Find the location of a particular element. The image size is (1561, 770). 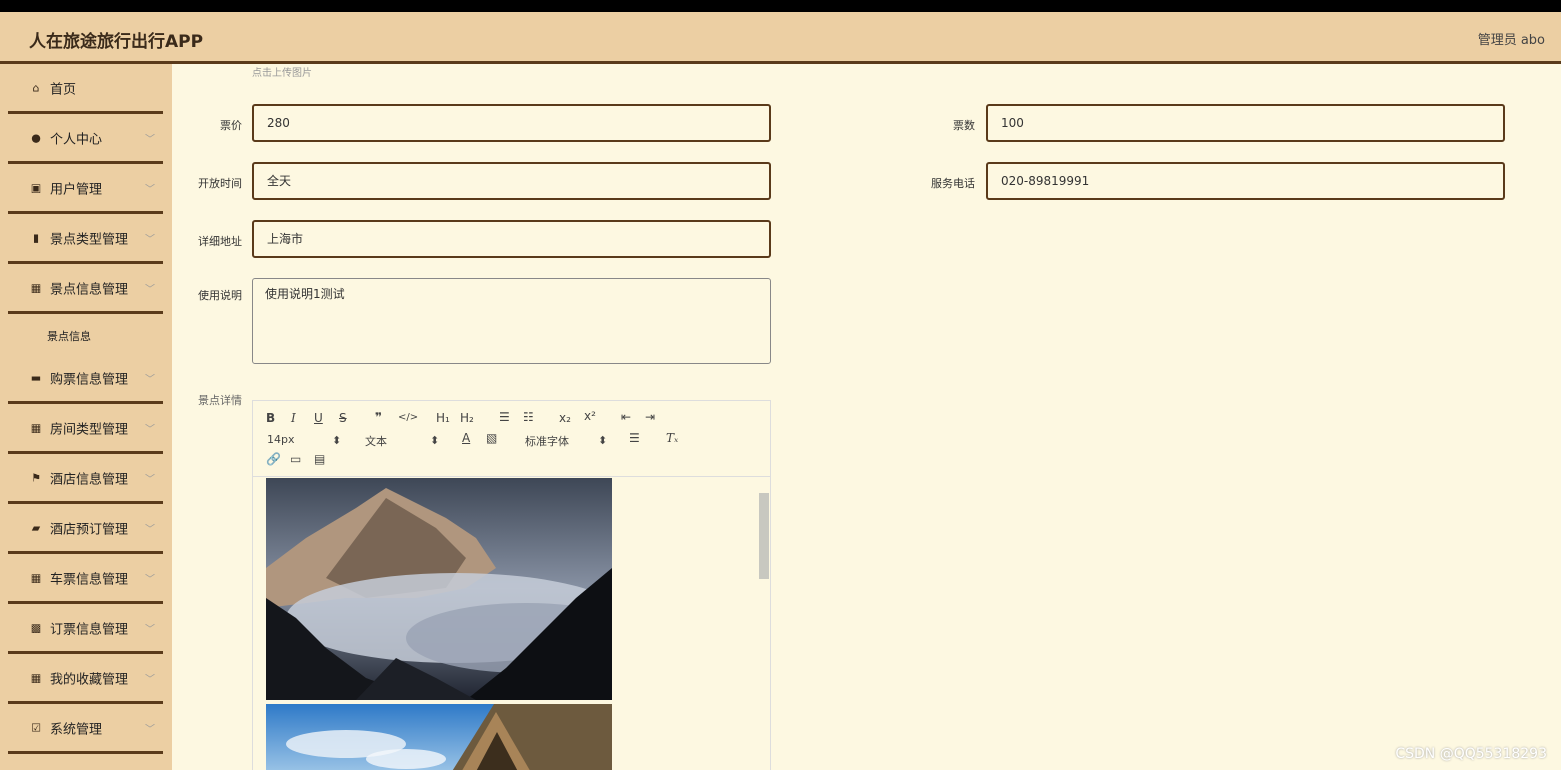

ordered-list-icon: ☰ is located at coordinates (504, 417).